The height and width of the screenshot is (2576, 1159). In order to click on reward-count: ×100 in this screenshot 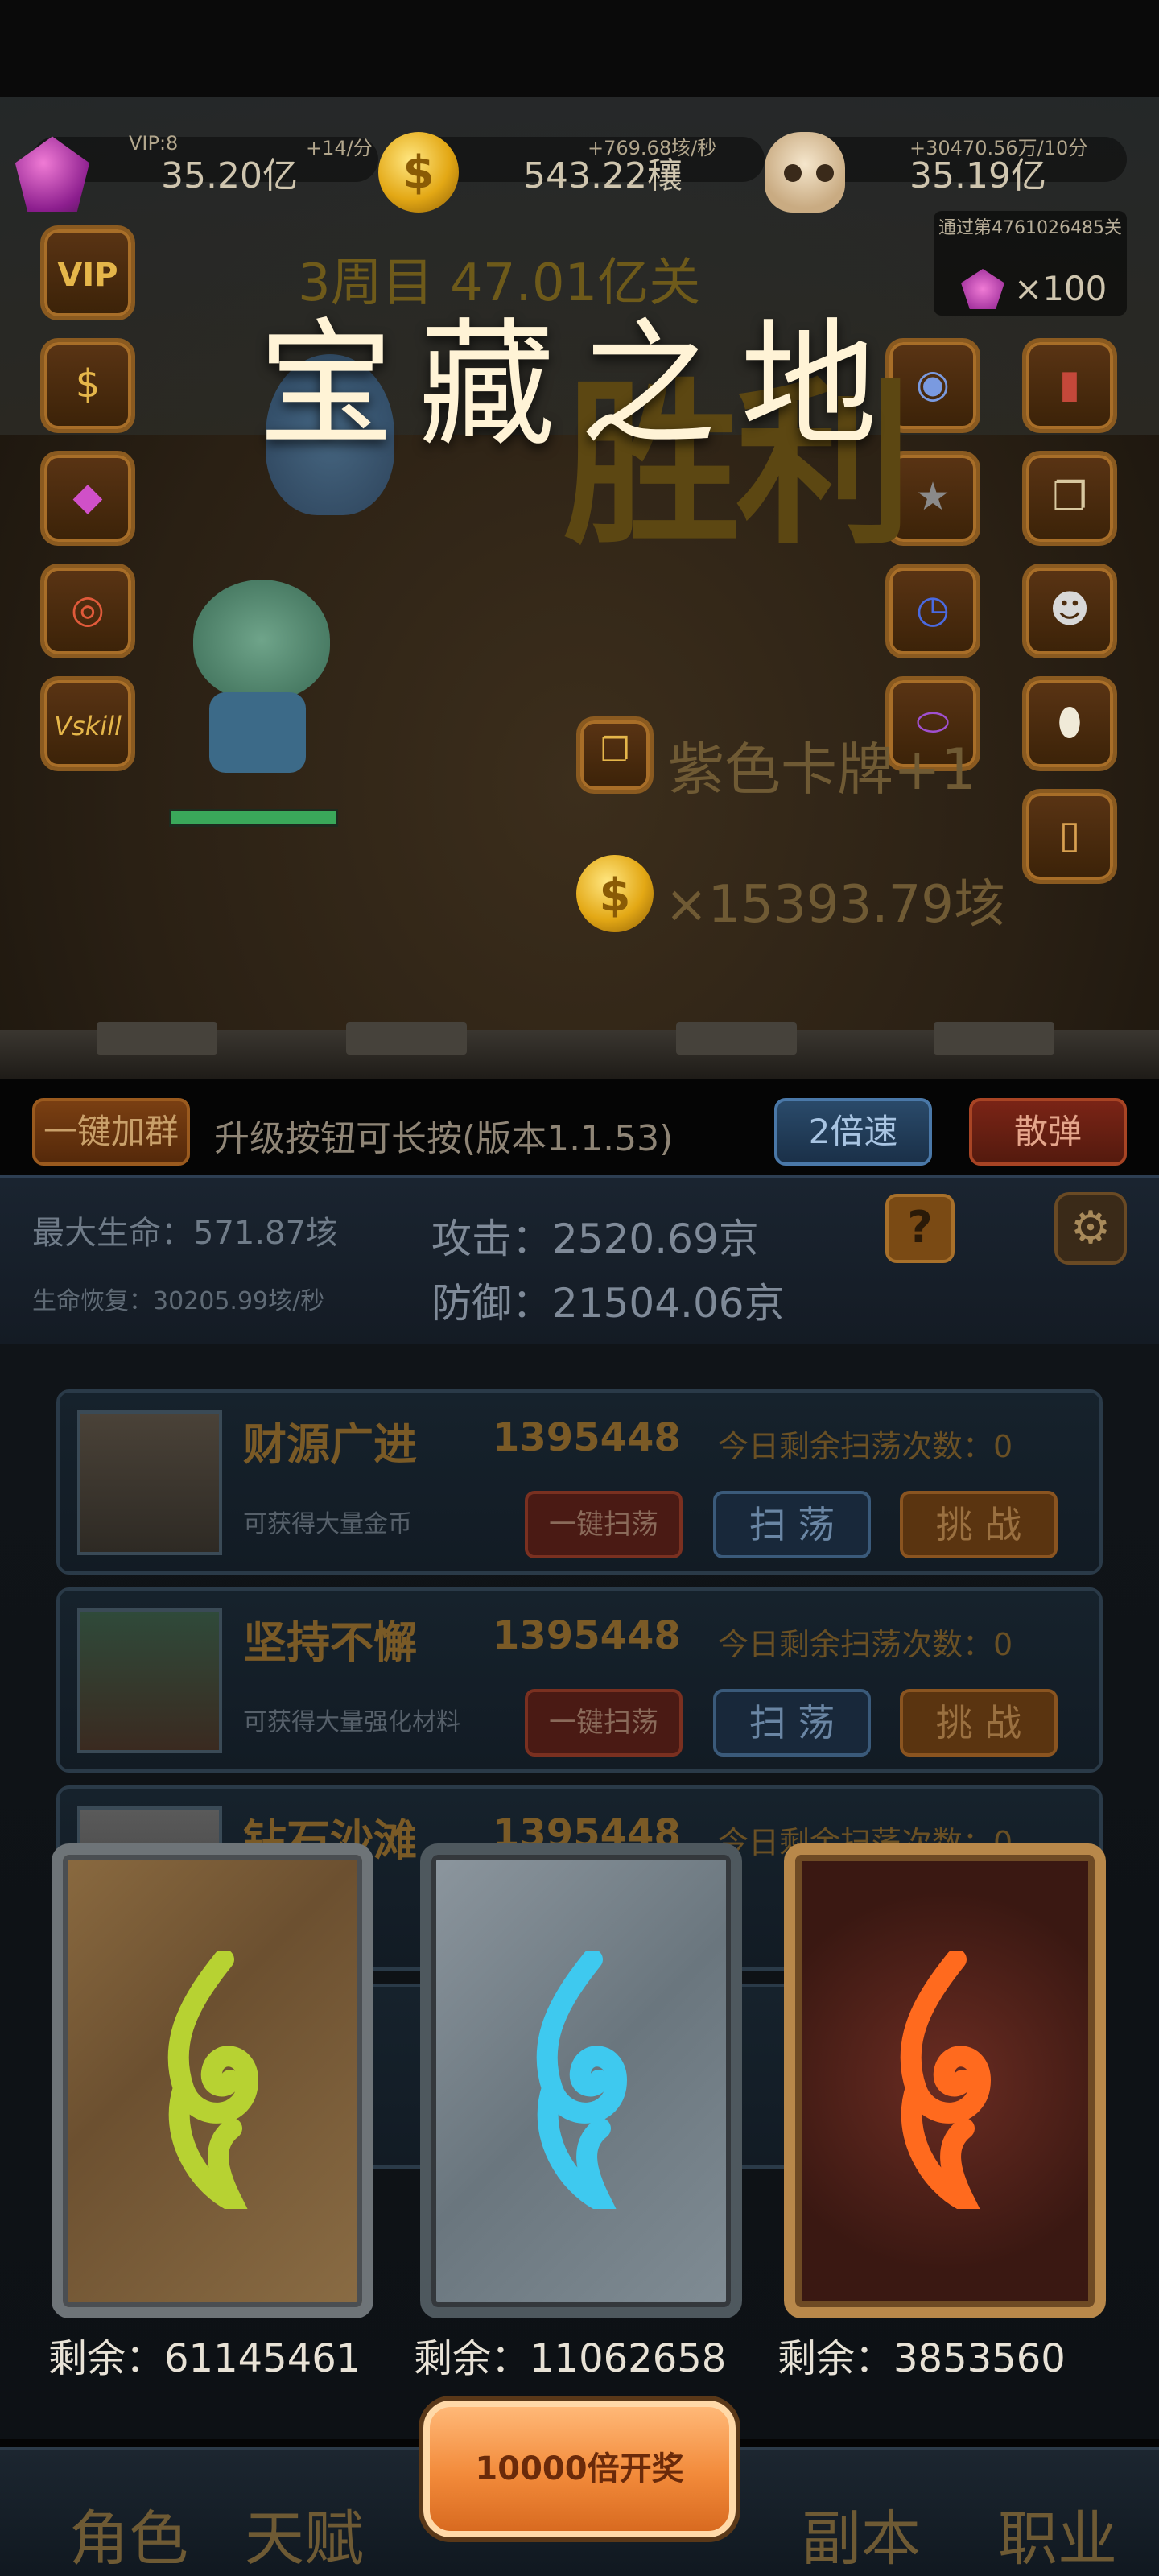, I will do `click(1060, 288)`.